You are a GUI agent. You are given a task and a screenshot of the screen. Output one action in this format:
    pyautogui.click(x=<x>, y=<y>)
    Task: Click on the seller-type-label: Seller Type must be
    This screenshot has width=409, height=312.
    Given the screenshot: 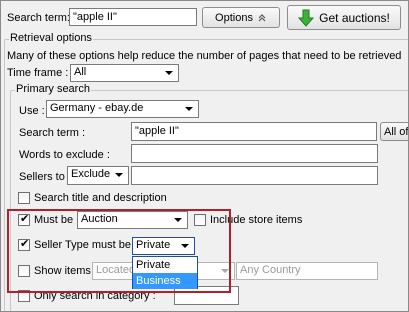 What is the action you would take?
    pyautogui.click(x=83, y=245)
    